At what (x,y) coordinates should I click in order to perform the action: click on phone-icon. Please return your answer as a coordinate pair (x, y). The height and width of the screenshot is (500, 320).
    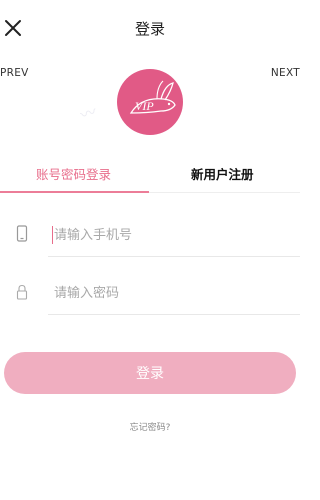
    Looking at the image, I should click on (22, 233).